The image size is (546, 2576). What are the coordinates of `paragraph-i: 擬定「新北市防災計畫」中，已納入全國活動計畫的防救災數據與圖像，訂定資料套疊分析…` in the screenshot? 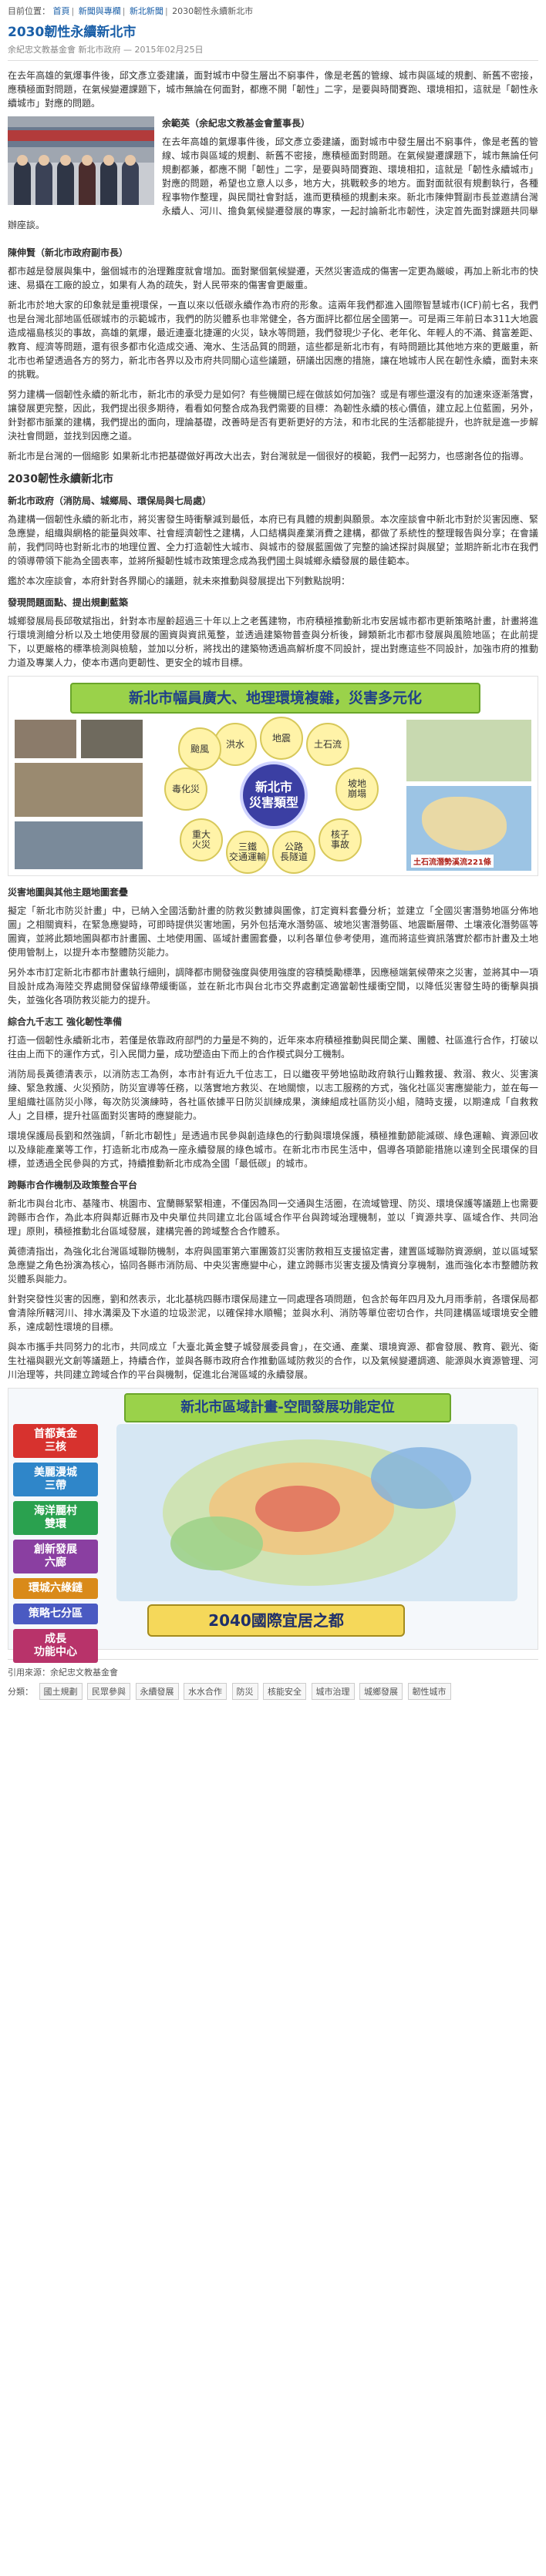 It's located at (273, 931).